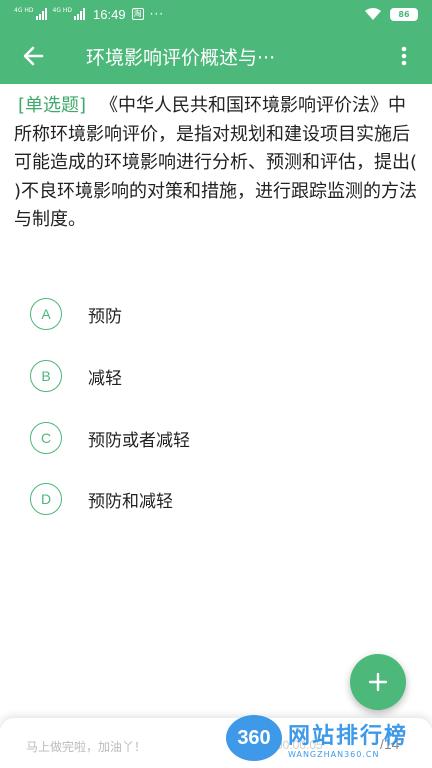 The height and width of the screenshot is (768, 432). What do you see at coordinates (130, 501) in the screenshot?
I see `option-d-text: 预防和减轻` at bounding box center [130, 501].